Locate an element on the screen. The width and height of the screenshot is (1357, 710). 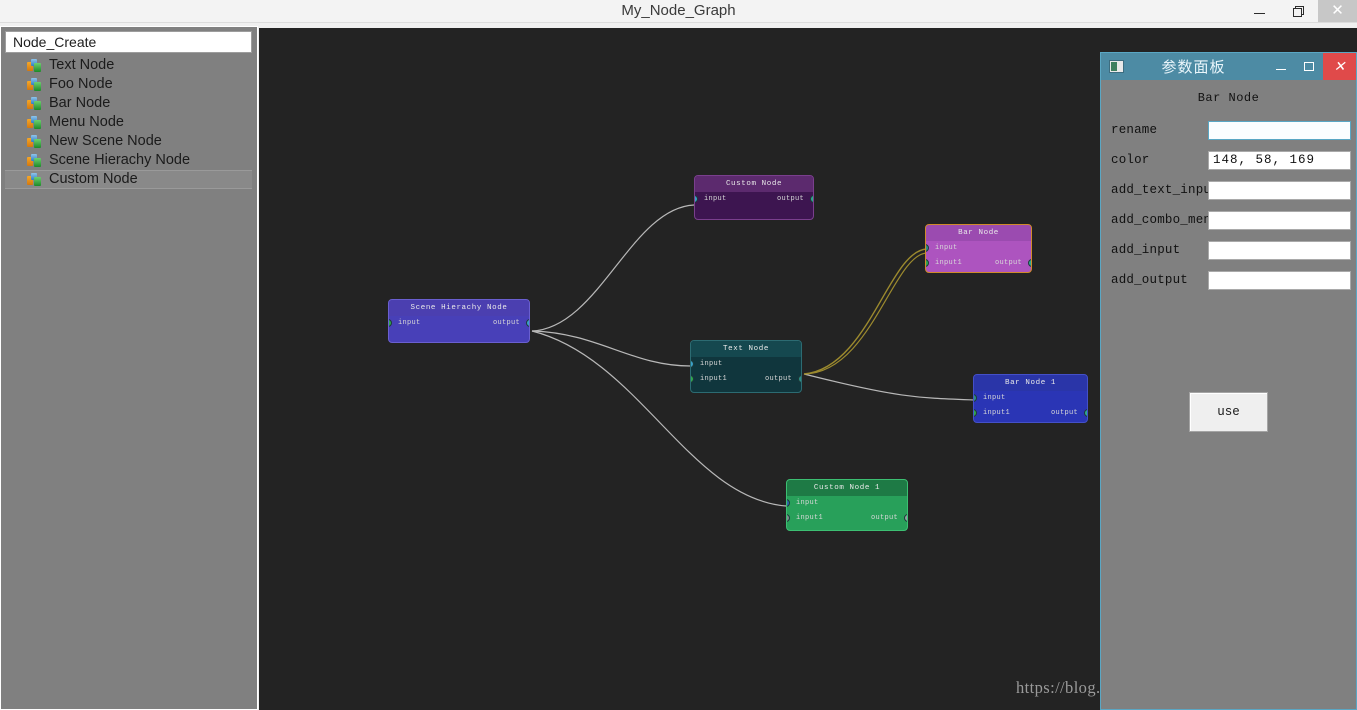
parameter-input-add-input is located at coordinates (1279, 250).